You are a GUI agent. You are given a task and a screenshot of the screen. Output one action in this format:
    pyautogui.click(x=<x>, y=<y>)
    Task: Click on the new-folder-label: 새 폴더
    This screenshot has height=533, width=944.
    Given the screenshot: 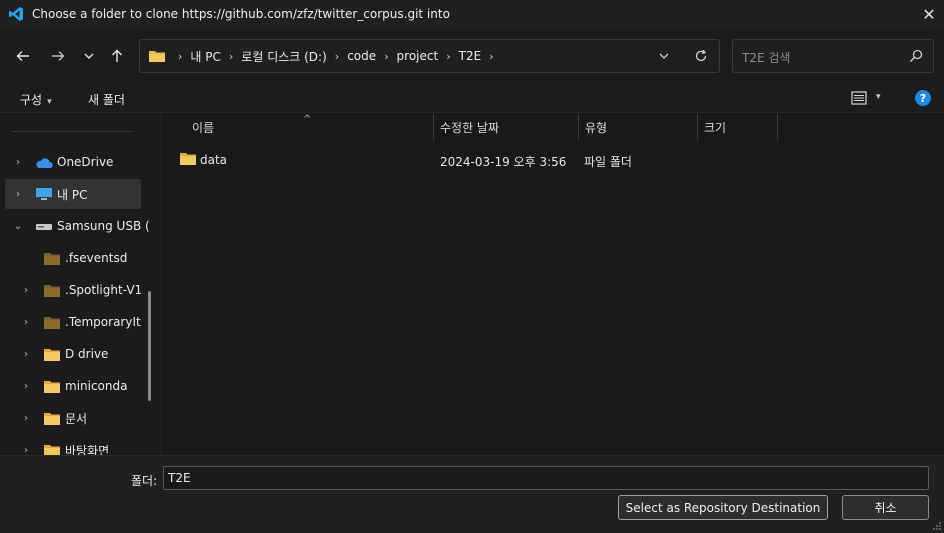 What is the action you would take?
    pyautogui.click(x=106, y=100)
    